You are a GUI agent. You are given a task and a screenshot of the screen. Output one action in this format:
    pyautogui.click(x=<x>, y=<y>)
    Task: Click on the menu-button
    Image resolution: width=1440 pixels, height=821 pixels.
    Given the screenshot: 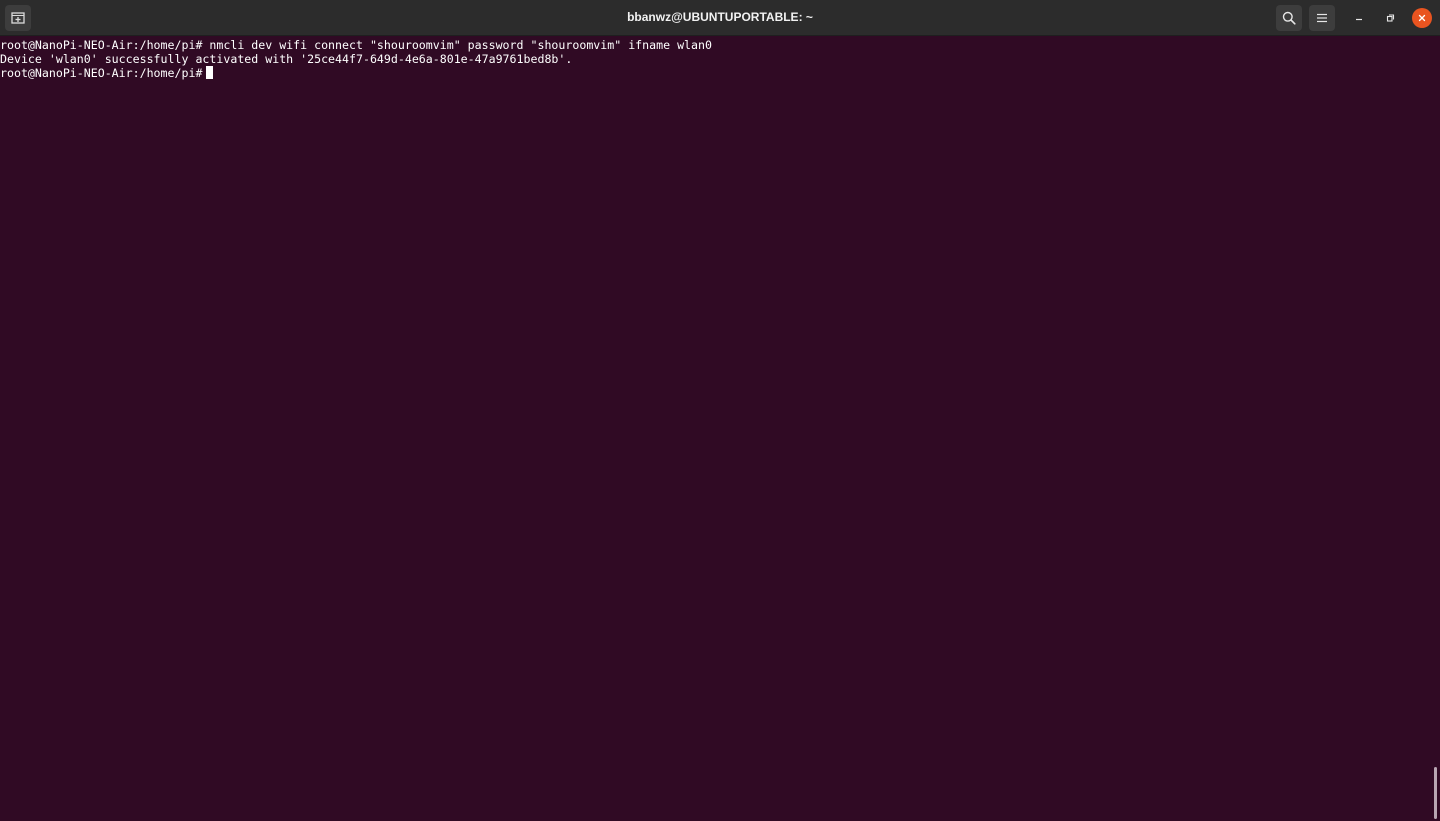 What is the action you would take?
    pyautogui.click(x=1322, y=18)
    